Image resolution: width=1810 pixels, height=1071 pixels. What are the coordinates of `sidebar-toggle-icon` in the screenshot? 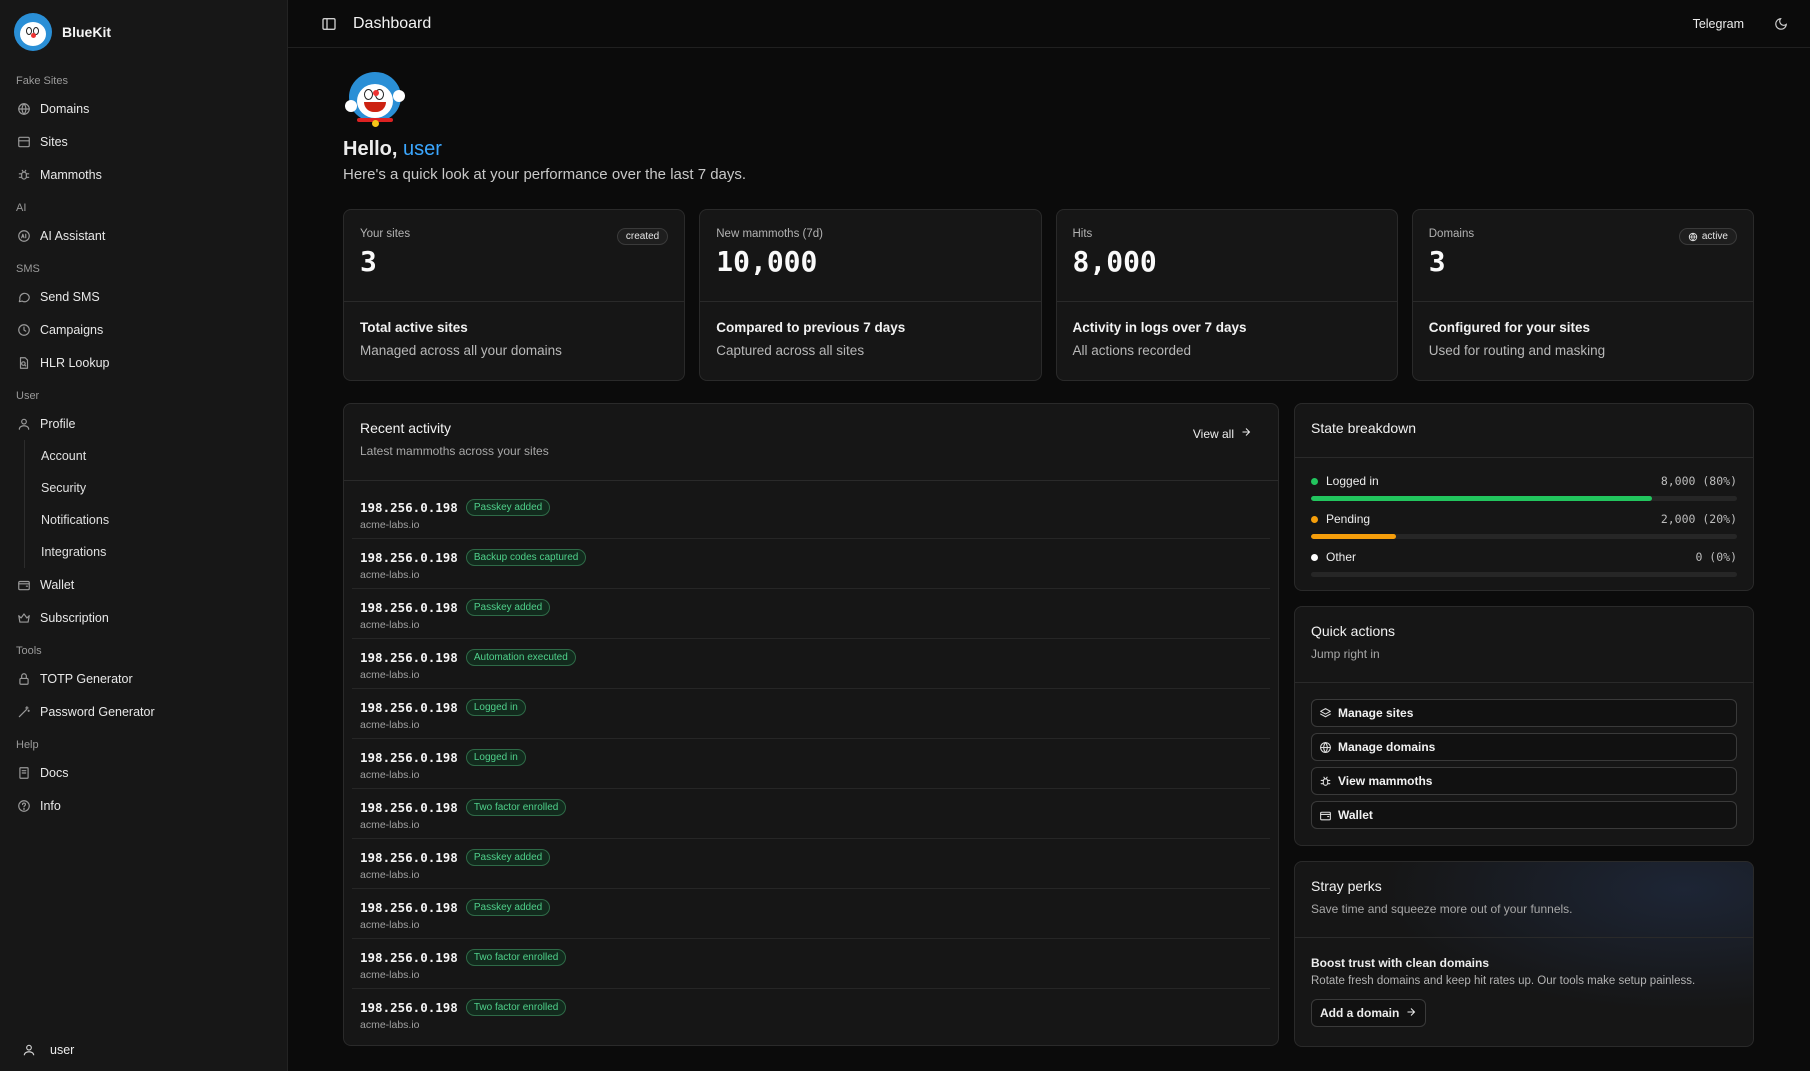 It's located at (329, 24).